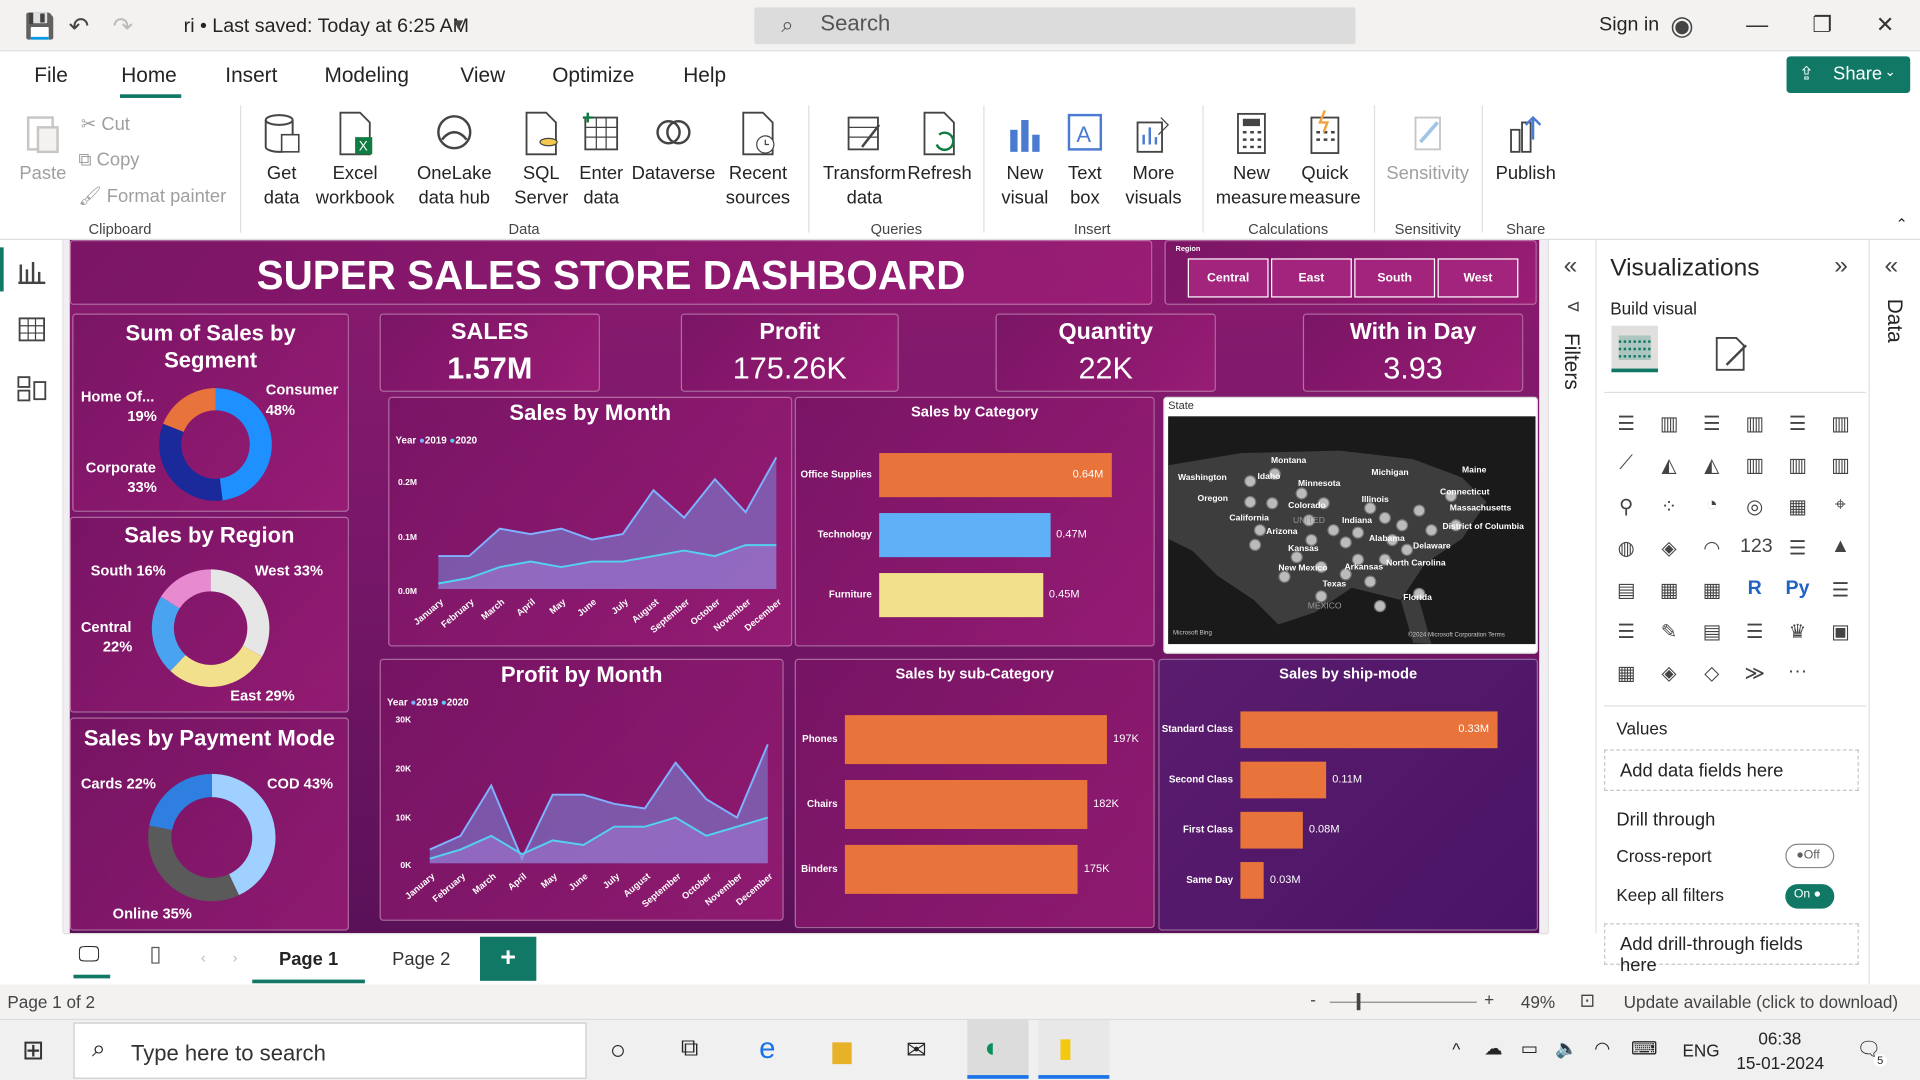 The width and height of the screenshot is (1920, 1080). Describe the element at coordinates (1085, 160) in the screenshot. I see `text-box-button: A Text box` at that location.